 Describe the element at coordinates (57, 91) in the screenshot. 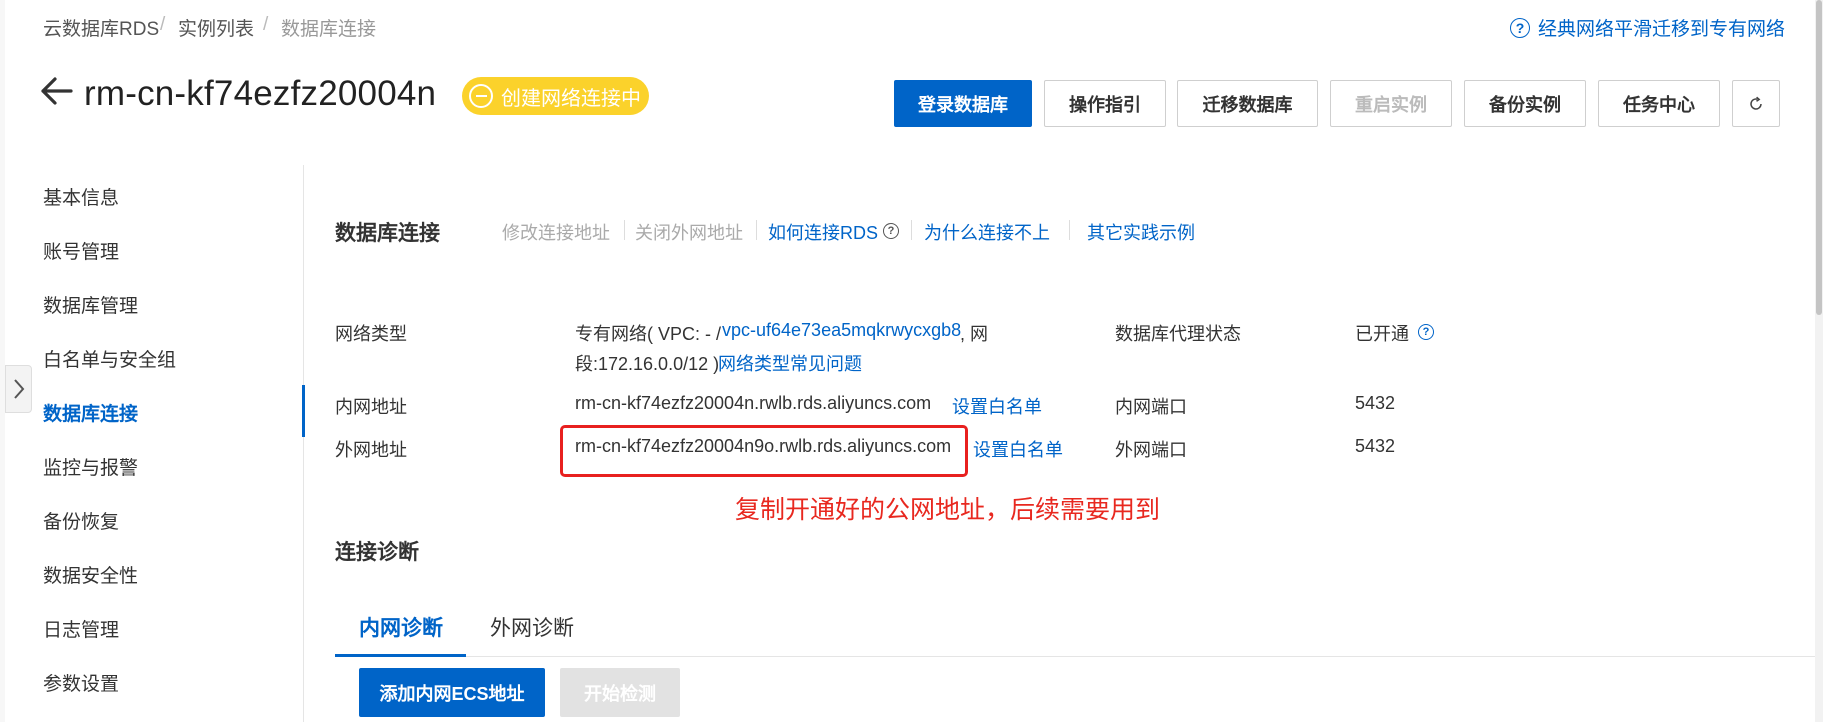

I see `arrow-left-icon` at that location.